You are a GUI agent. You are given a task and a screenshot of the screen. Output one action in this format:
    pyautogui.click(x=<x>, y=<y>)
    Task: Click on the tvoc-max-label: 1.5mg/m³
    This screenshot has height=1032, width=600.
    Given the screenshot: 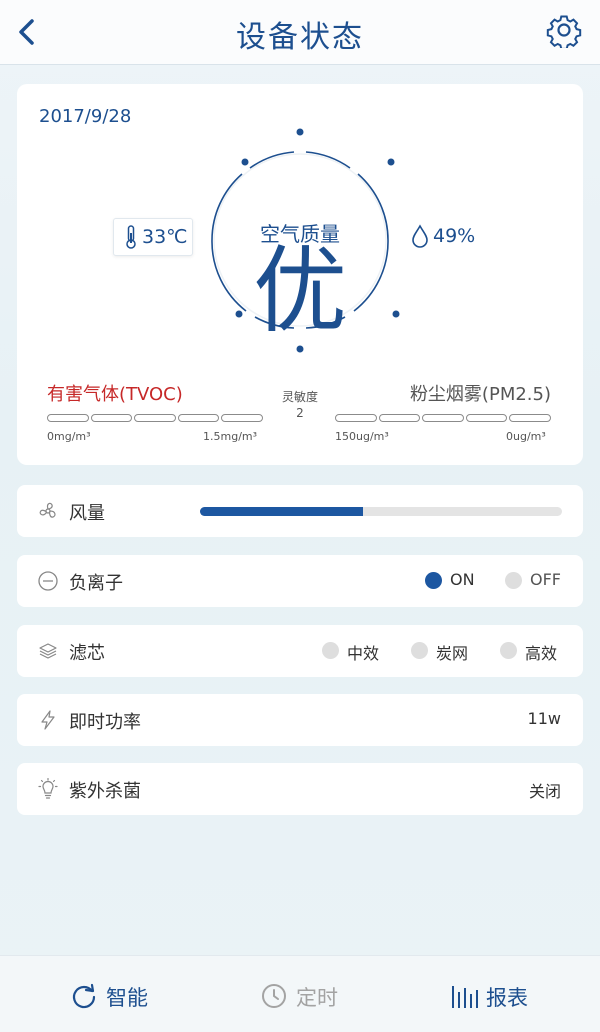 What is the action you would take?
    pyautogui.click(x=230, y=436)
    